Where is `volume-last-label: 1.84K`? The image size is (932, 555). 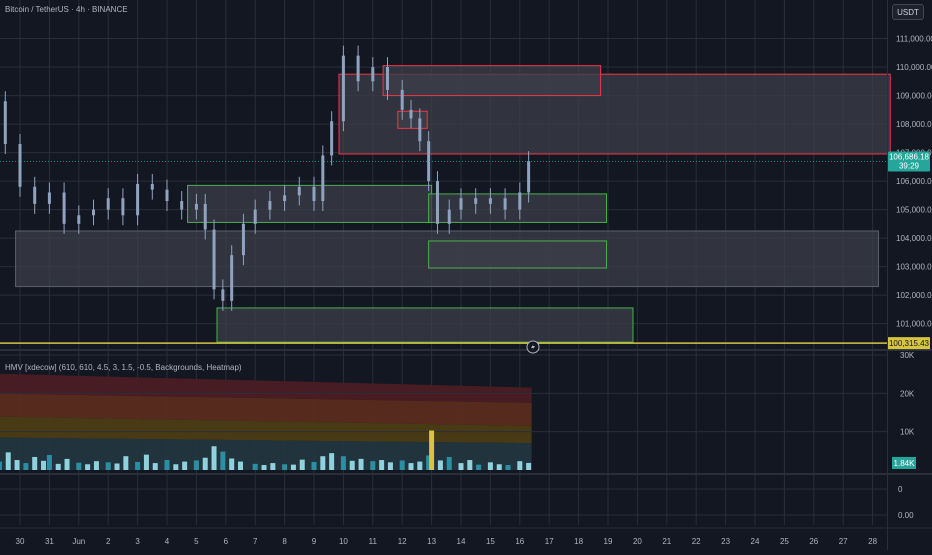
volume-last-label: 1.84K is located at coordinates (905, 463).